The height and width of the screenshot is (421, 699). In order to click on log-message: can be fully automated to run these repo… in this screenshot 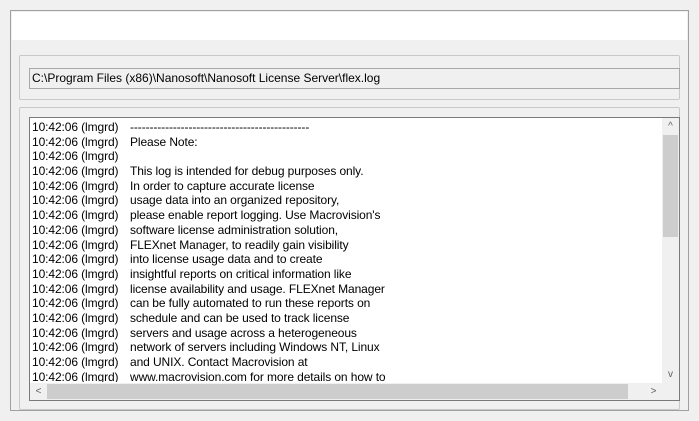, I will do `click(250, 303)`.